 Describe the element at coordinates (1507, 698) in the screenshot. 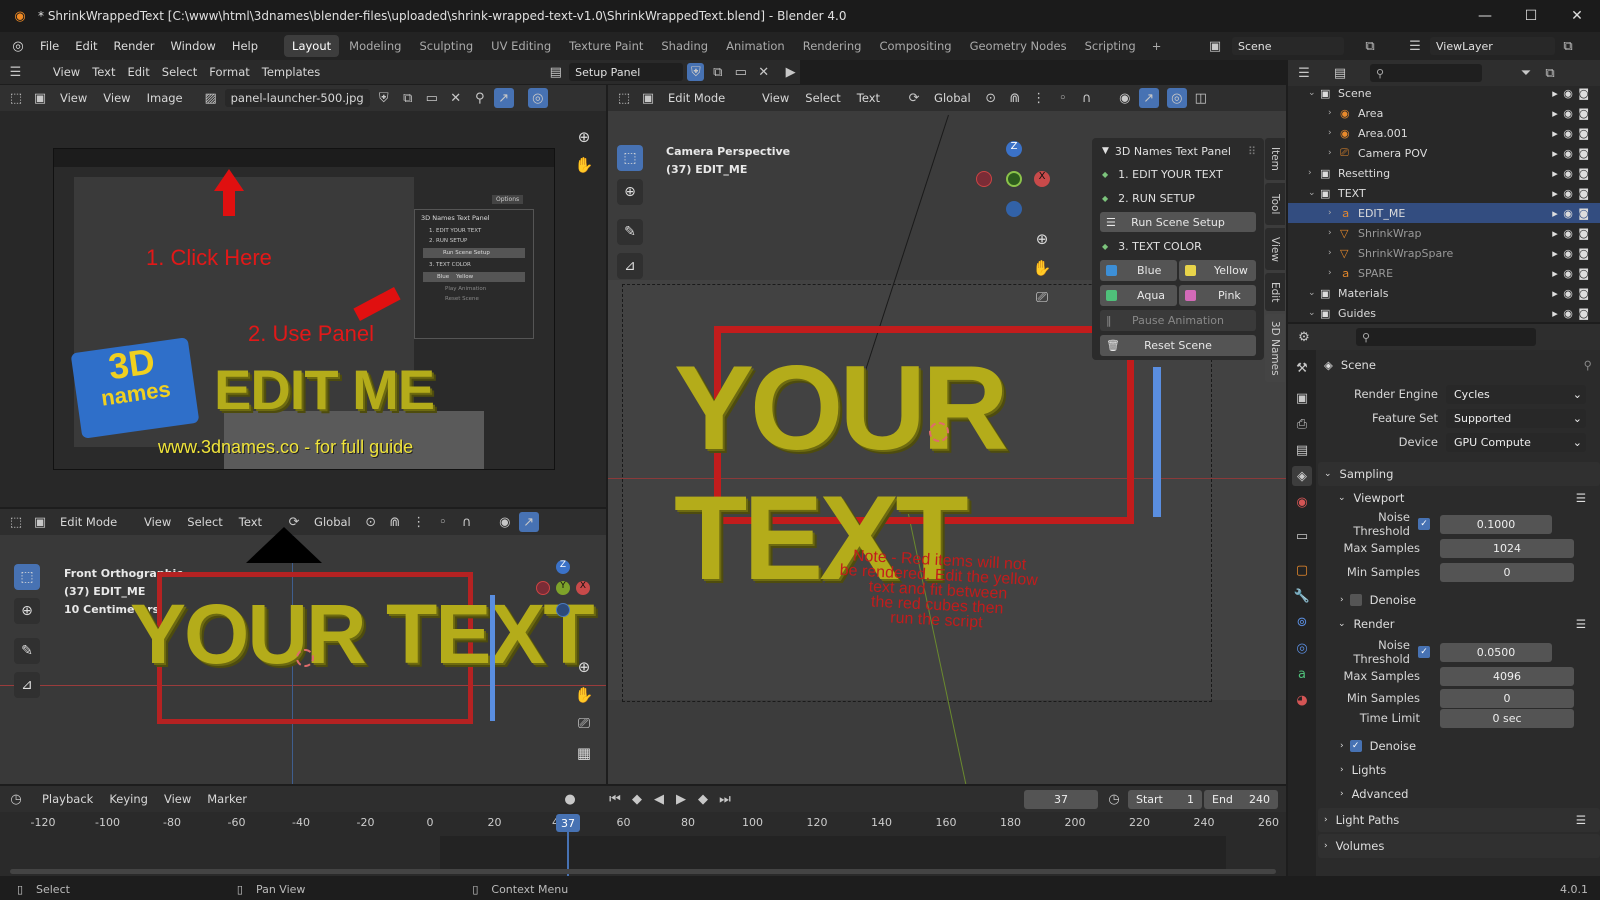

I see `r-min-samples-field: 0` at that location.